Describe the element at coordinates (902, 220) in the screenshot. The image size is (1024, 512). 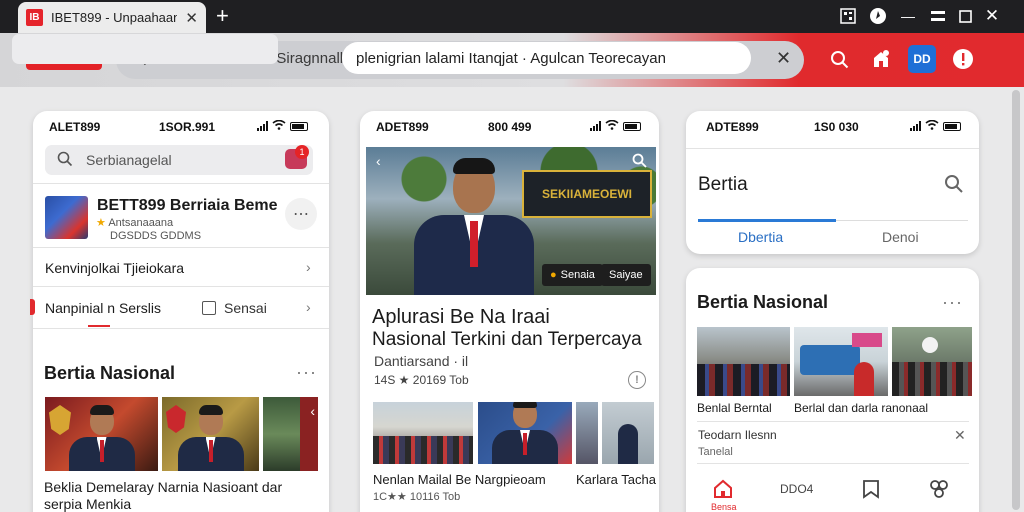
I see `tab-divider` at that location.